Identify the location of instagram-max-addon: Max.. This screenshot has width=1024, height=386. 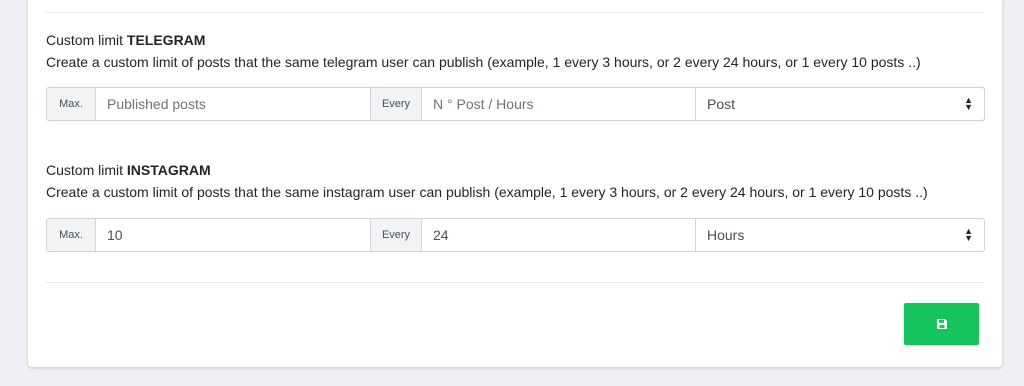
(71, 235).